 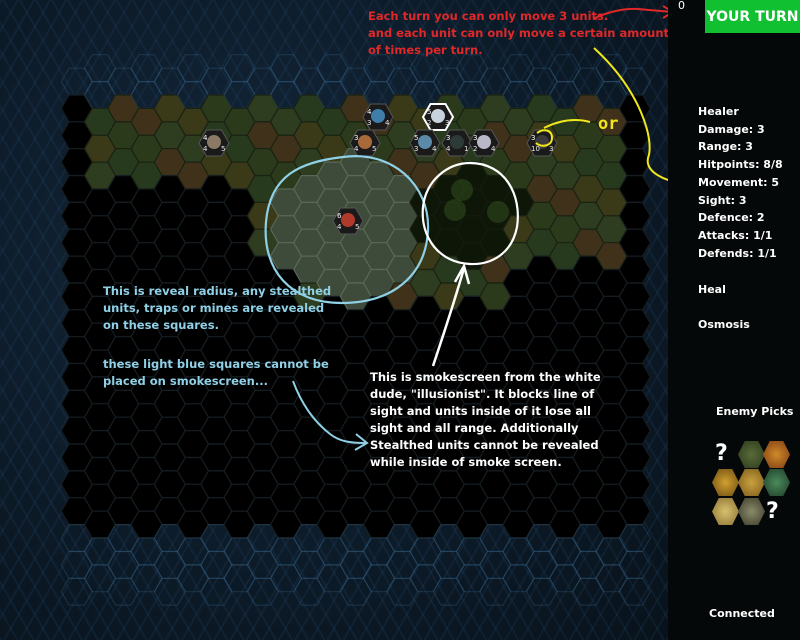 I want to click on unit-stat-label: 6, so click(x=339, y=216).